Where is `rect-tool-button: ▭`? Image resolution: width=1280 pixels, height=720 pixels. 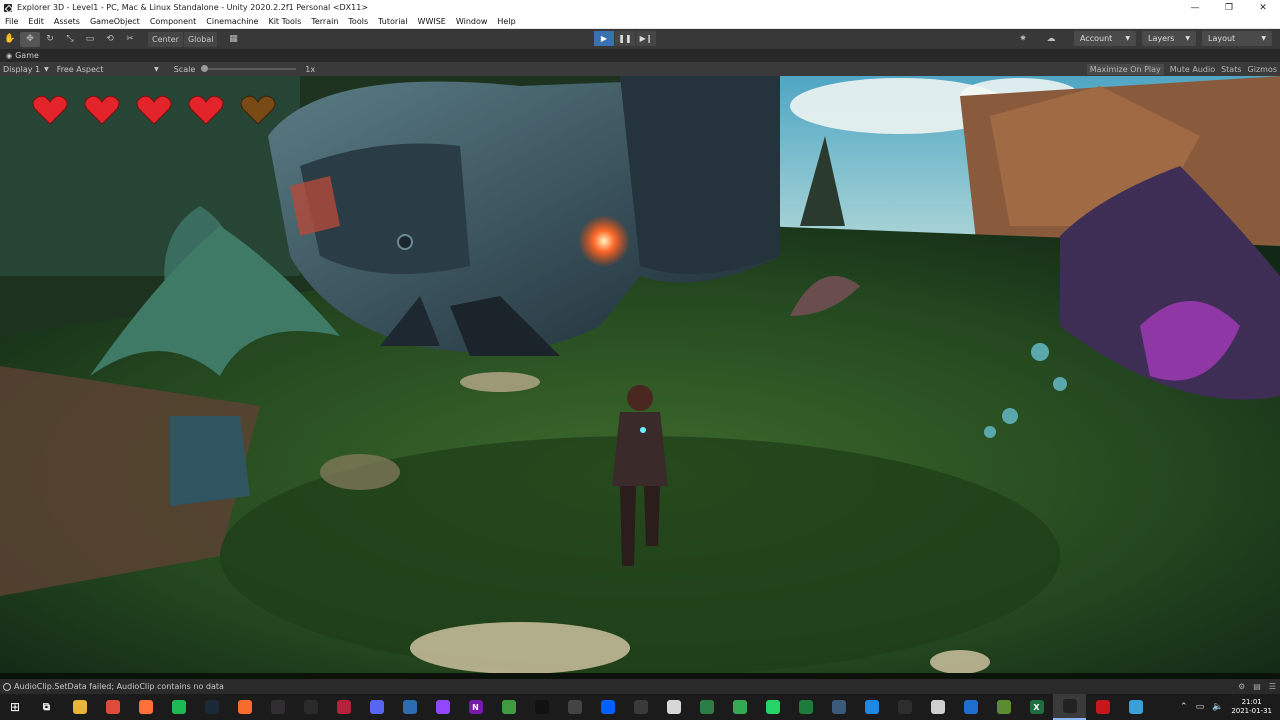 rect-tool-button: ▭ is located at coordinates (90, 39).